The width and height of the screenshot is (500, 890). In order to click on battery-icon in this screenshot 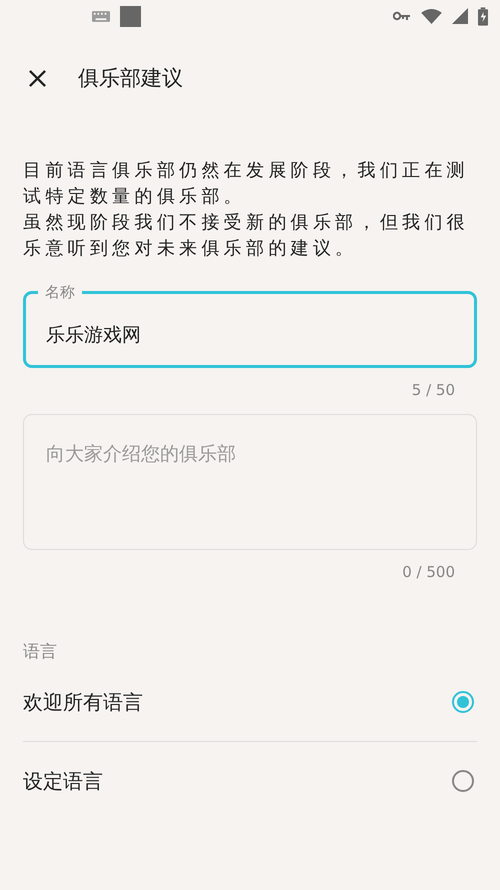, I will do `click(483, 16)`.